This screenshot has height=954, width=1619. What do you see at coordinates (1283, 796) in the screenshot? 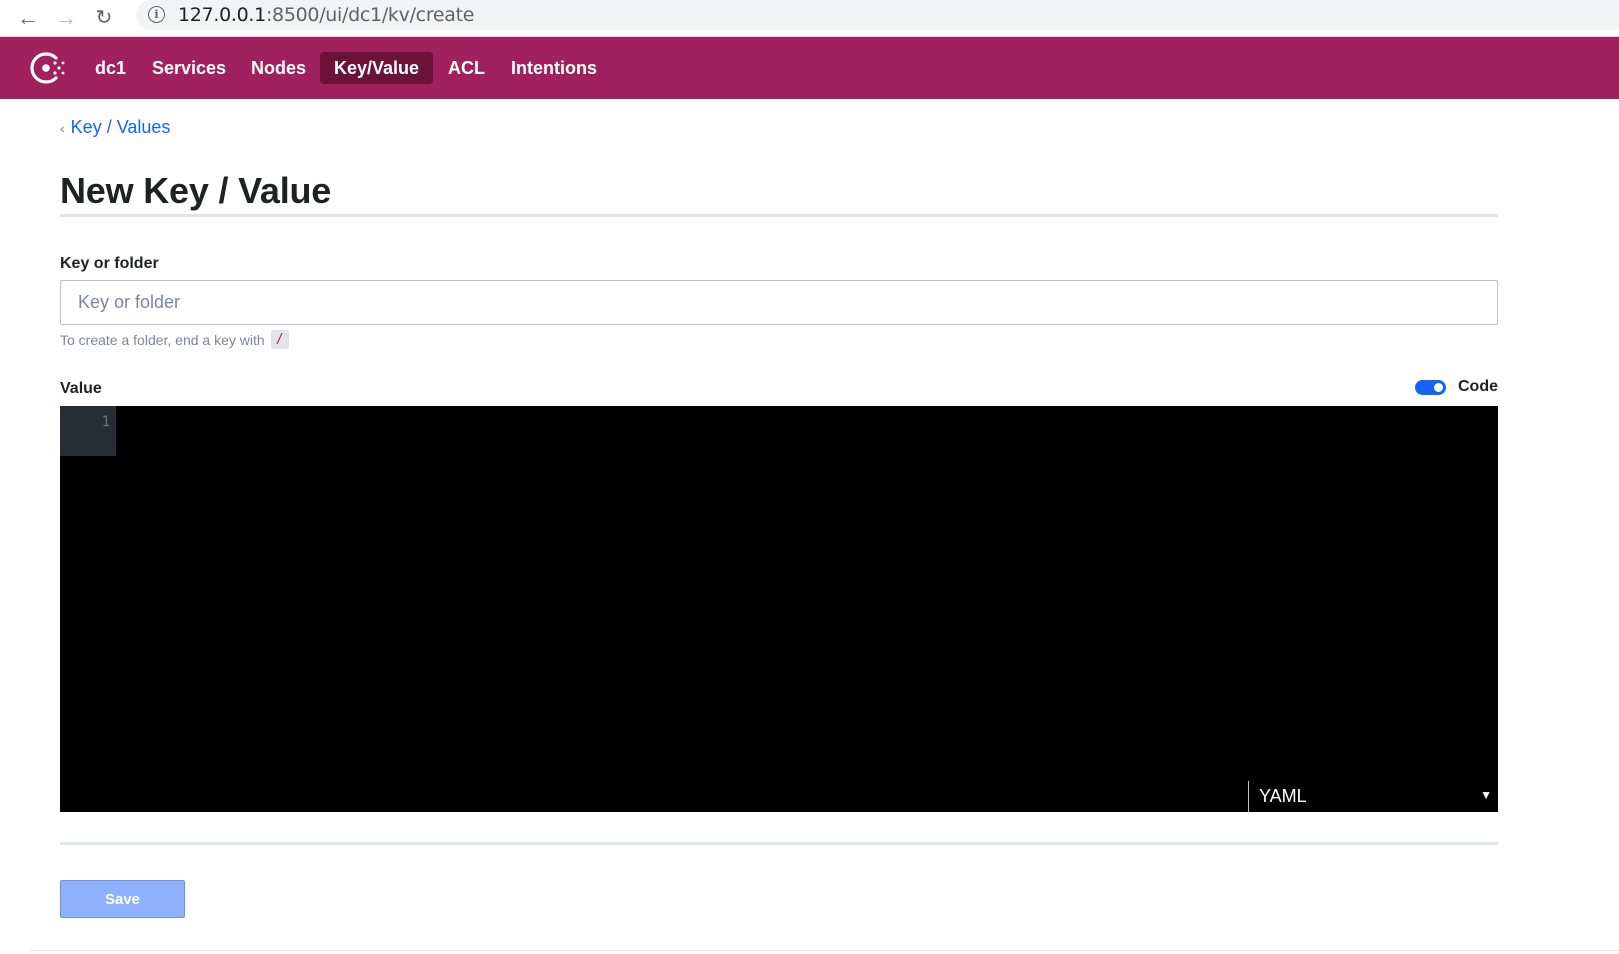
I see `editor-mode-value: YAML` at bounding box center [1283, 796].